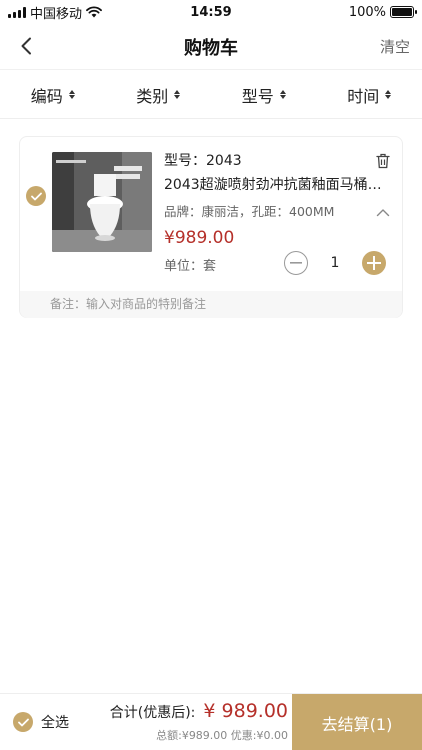 The image size is (422, 750). What do you see at coordinates (257, 96) in the screenshot?
I see `sort-label: 型号` at bounding box center [257, 96].